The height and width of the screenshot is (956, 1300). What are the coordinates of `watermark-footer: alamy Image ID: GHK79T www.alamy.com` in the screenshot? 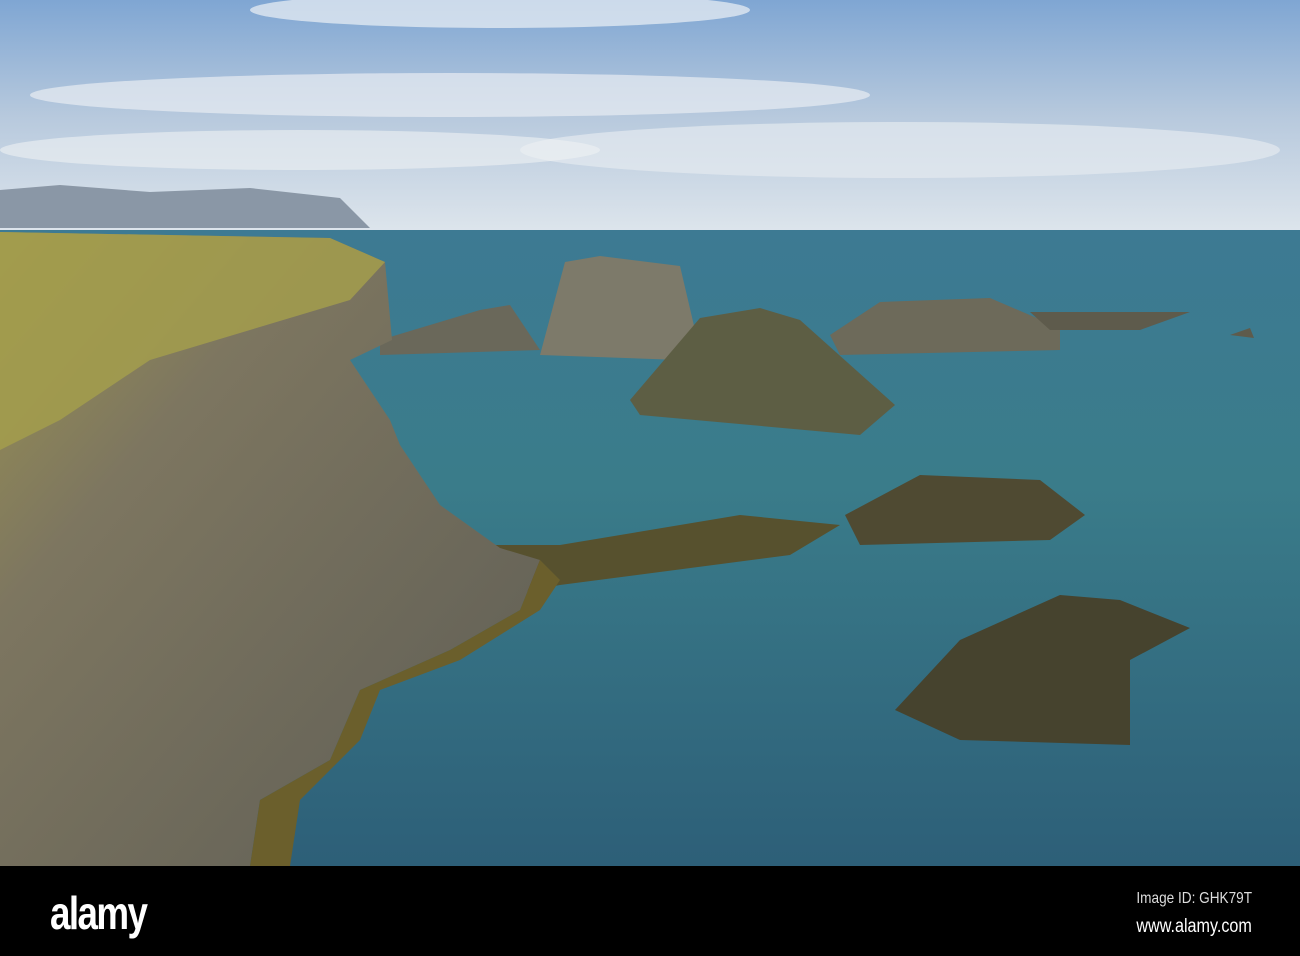 It's located at (650, 911).